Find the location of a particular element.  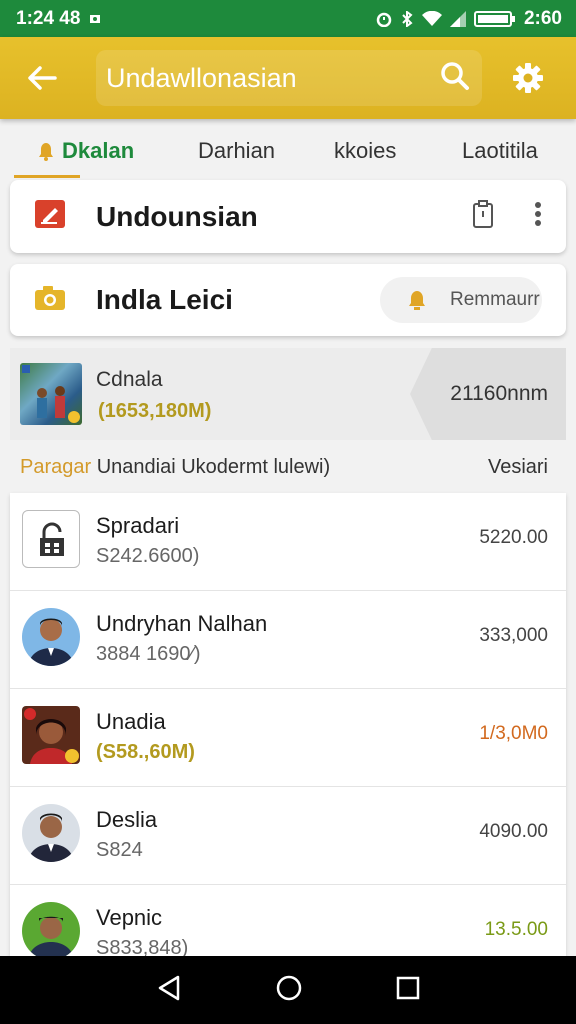

featured-amount: (1653,180M) is located at coordinates (155, 411).